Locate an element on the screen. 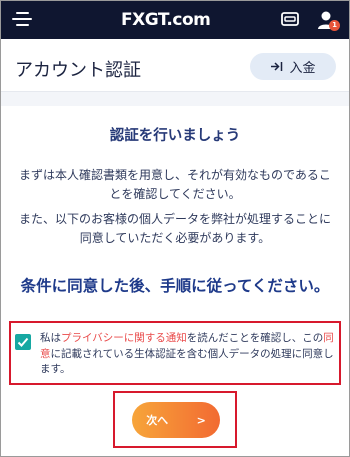  privacy-notice-link: プライバシーに関する通知 is located at coordinates (124, 338).